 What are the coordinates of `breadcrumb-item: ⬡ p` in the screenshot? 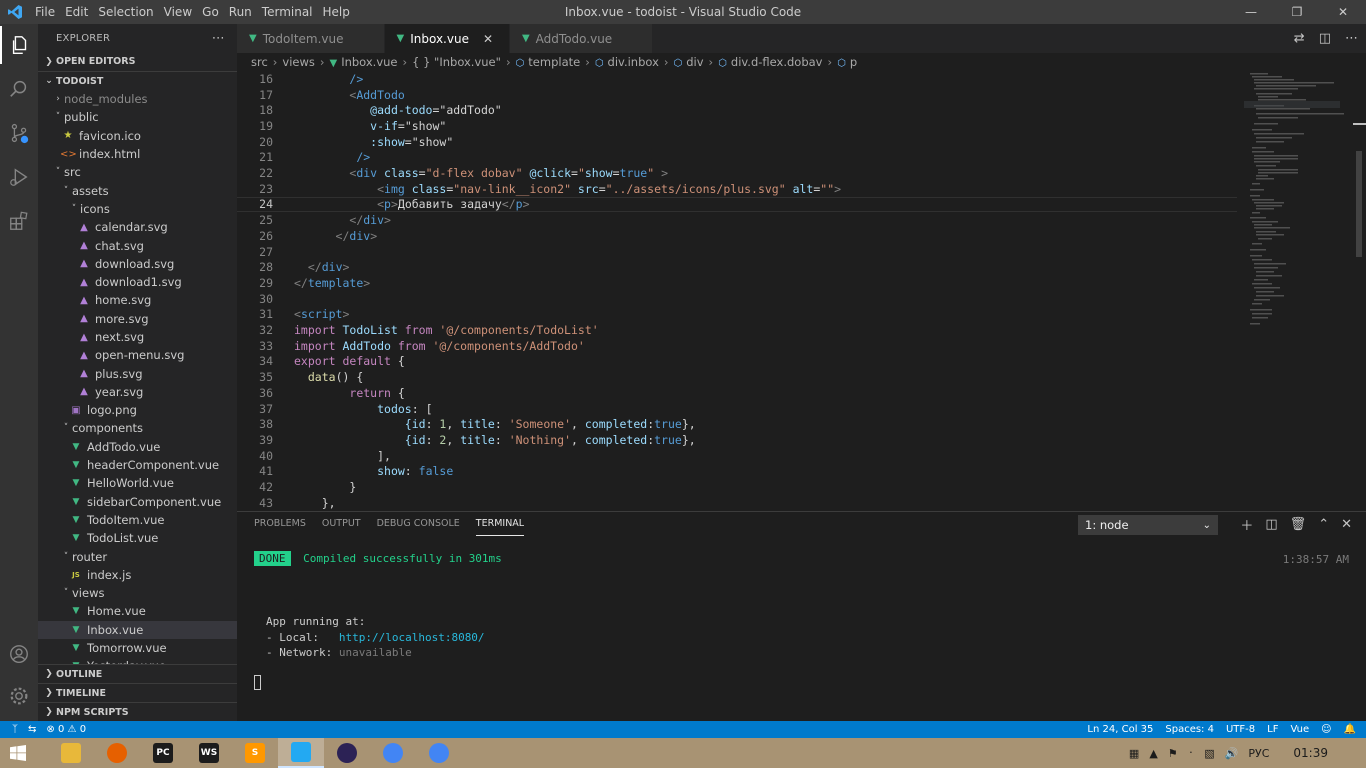 It's located at (847, 62).